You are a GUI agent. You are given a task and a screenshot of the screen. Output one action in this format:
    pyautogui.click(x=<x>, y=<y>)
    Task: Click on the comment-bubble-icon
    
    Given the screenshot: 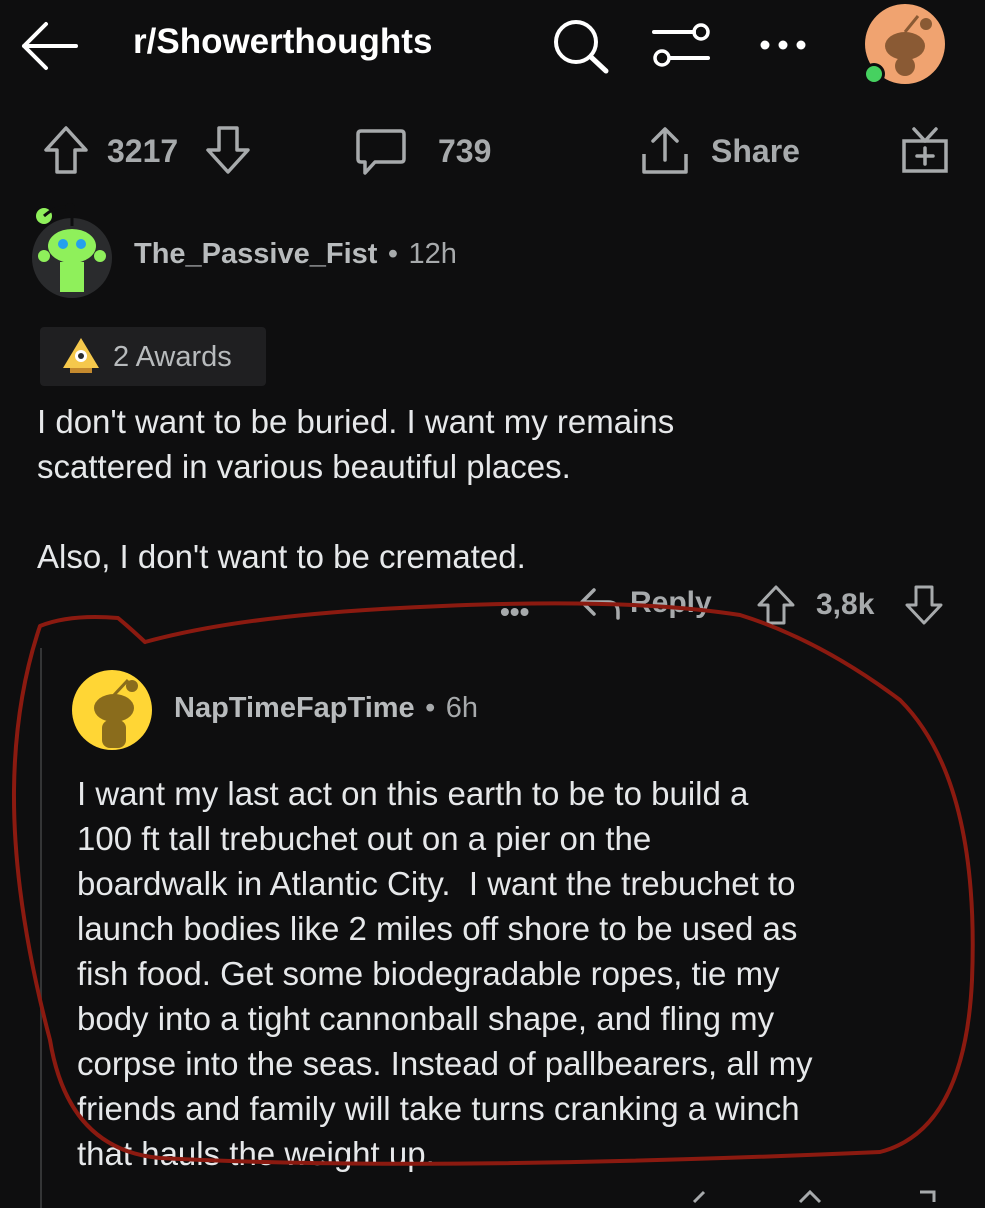 What is the action you would take?
    pyautogui.click(x=381, y=152)
    